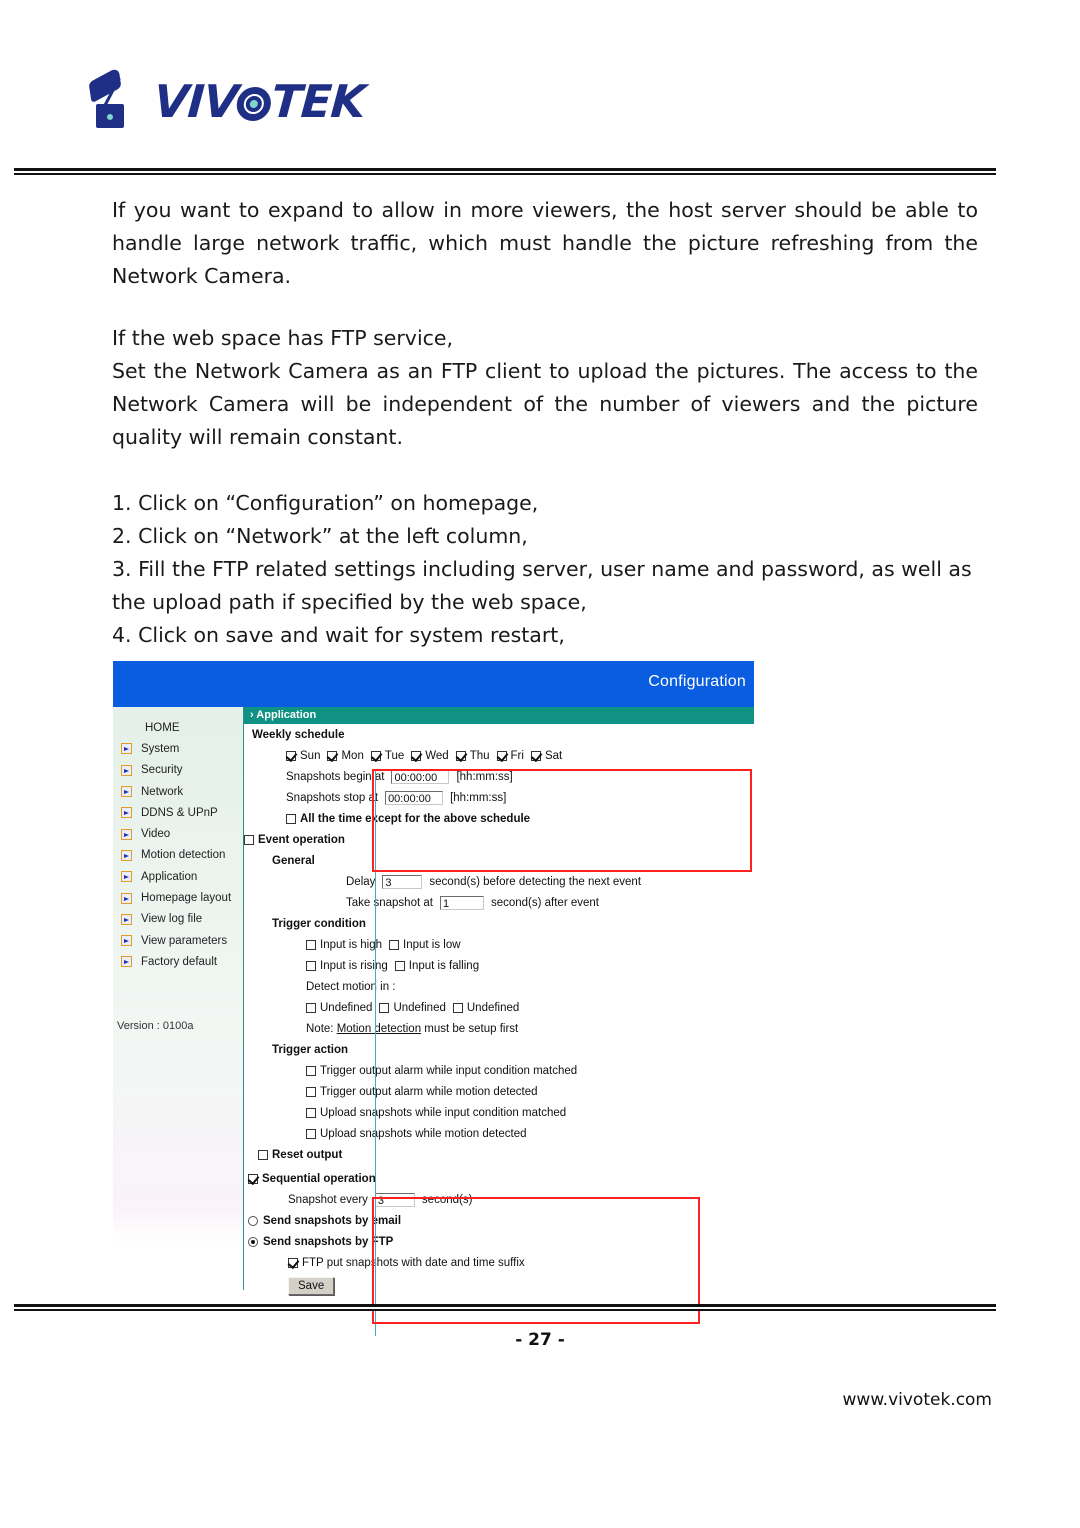  I want to click on sidebar-item-homepage-layout: Homepage layout, so click(178, 897).